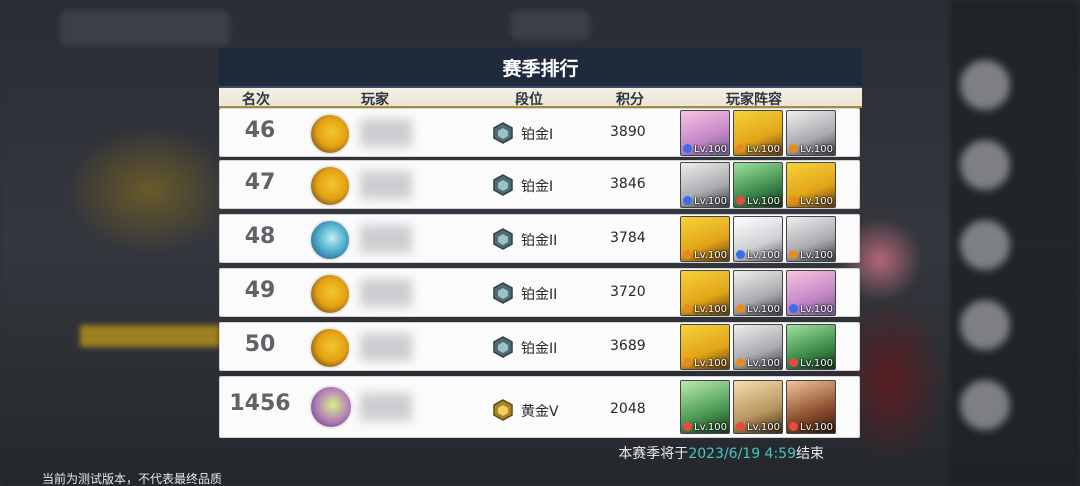 This screenshot has width=1080, height=486. Describe the element at coordinates (540, 98) in the screenshot. I see `column-headers: 名次 玩家 段位 积分 玩家阵容` at that location.